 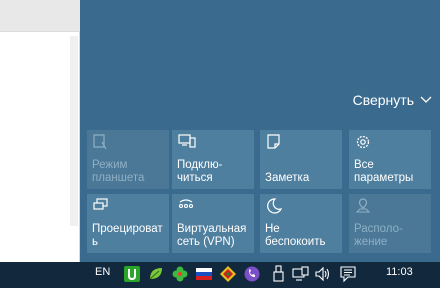 What do you see at coordinates (301, 159) in the screenshot?
I see `tile-note: Заметка` at bounding box center [301, 159].